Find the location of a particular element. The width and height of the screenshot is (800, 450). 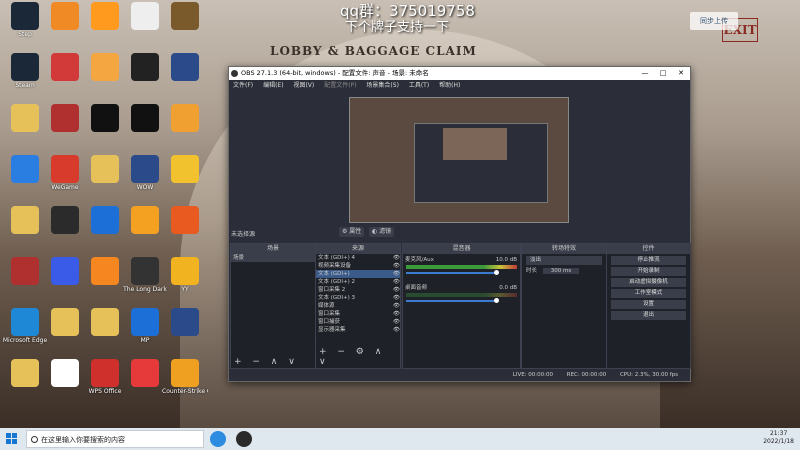

controls-dock: 控件 停止推流 开始录制 启动虚拟摄像机 工作室模式 设置 退出 is located at coordinates (648, 306).